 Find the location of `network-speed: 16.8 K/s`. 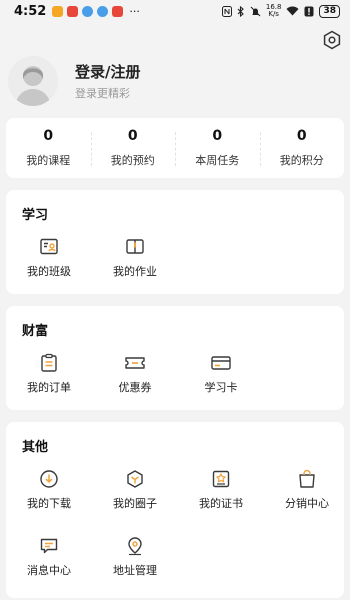

network-speed: 16.8 K/s is located at coordinates (274, 11).